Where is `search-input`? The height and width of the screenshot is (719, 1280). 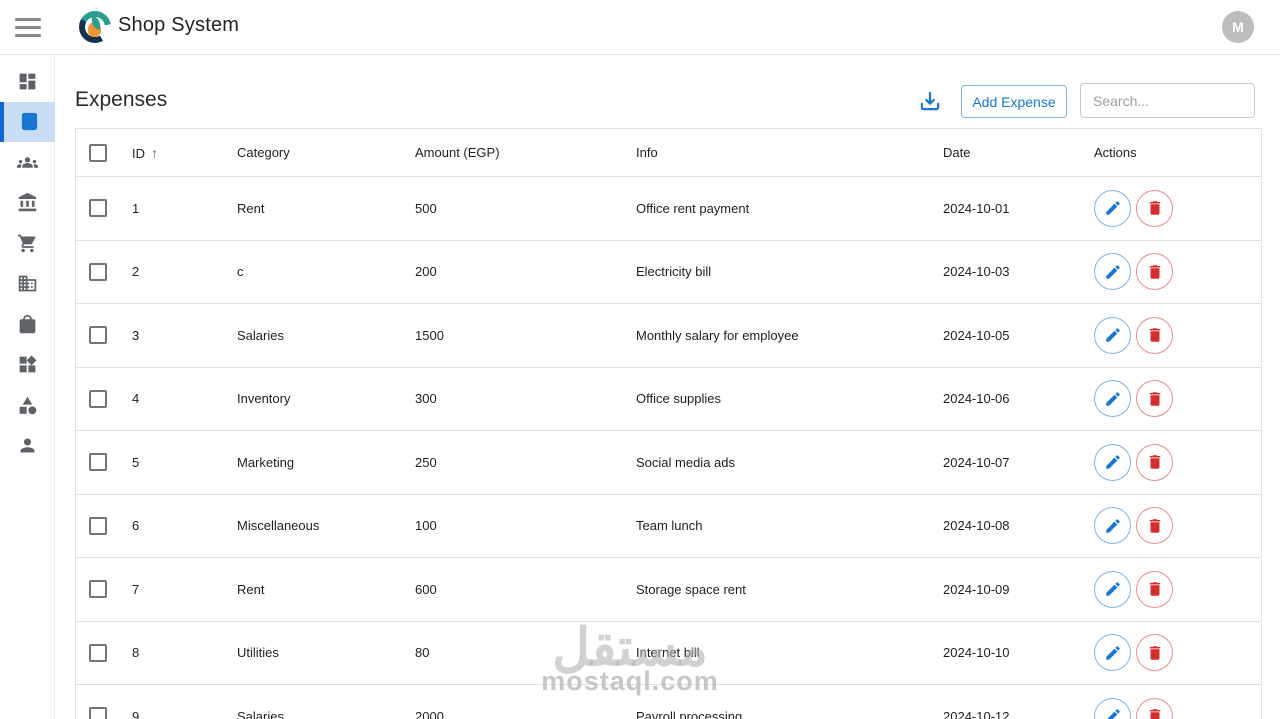 search-input is located at coordinates (1167, 100).